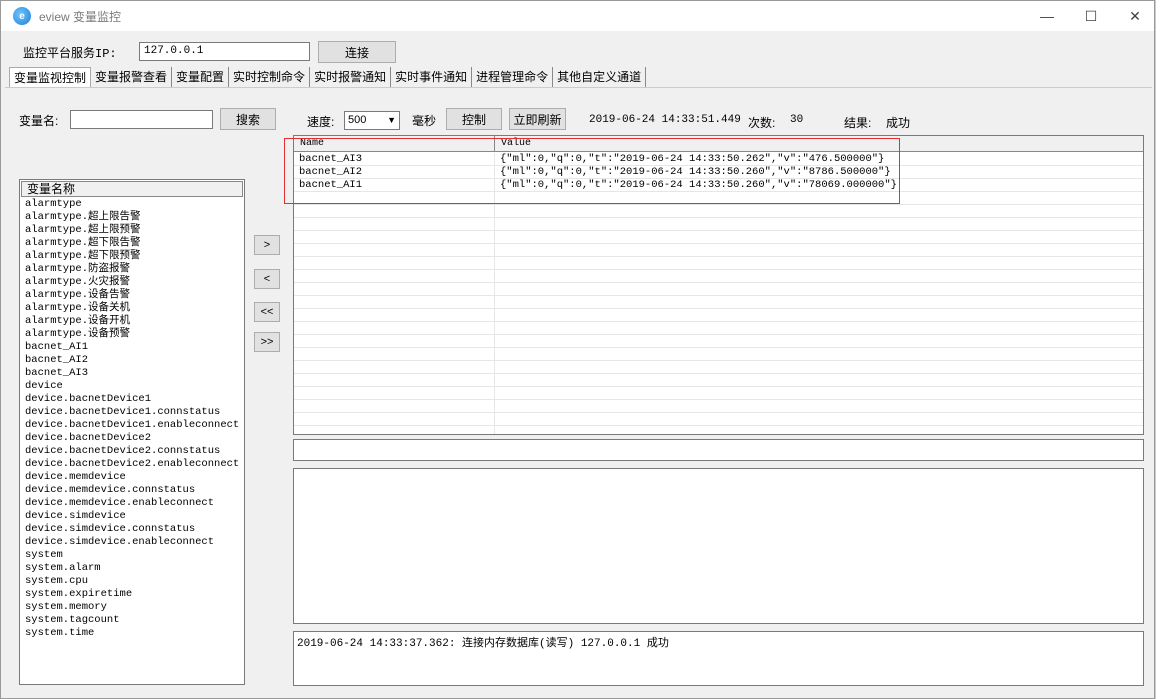  I want to click on tab-6: 进程管理命令, so click(513, 77).